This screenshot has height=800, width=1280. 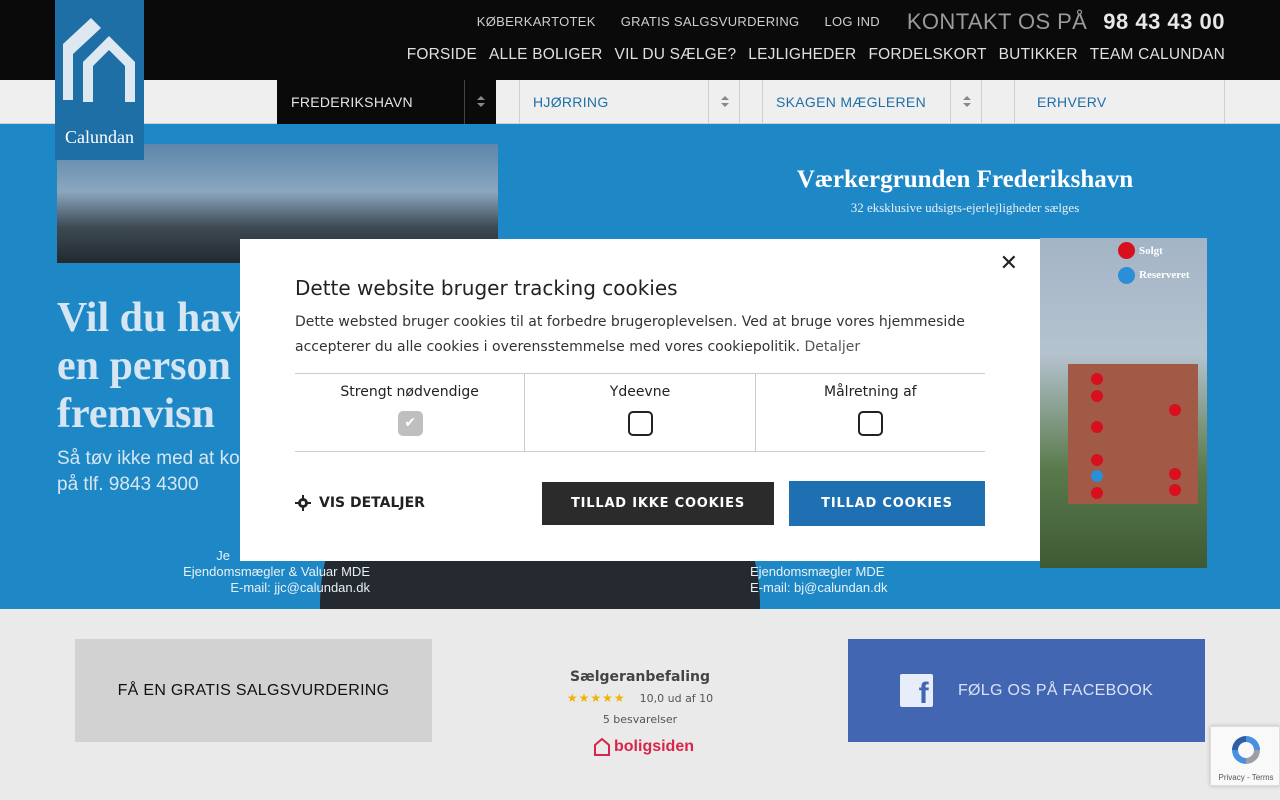 I want to click on site-logo: Calundan, so click(x=99, y=80).